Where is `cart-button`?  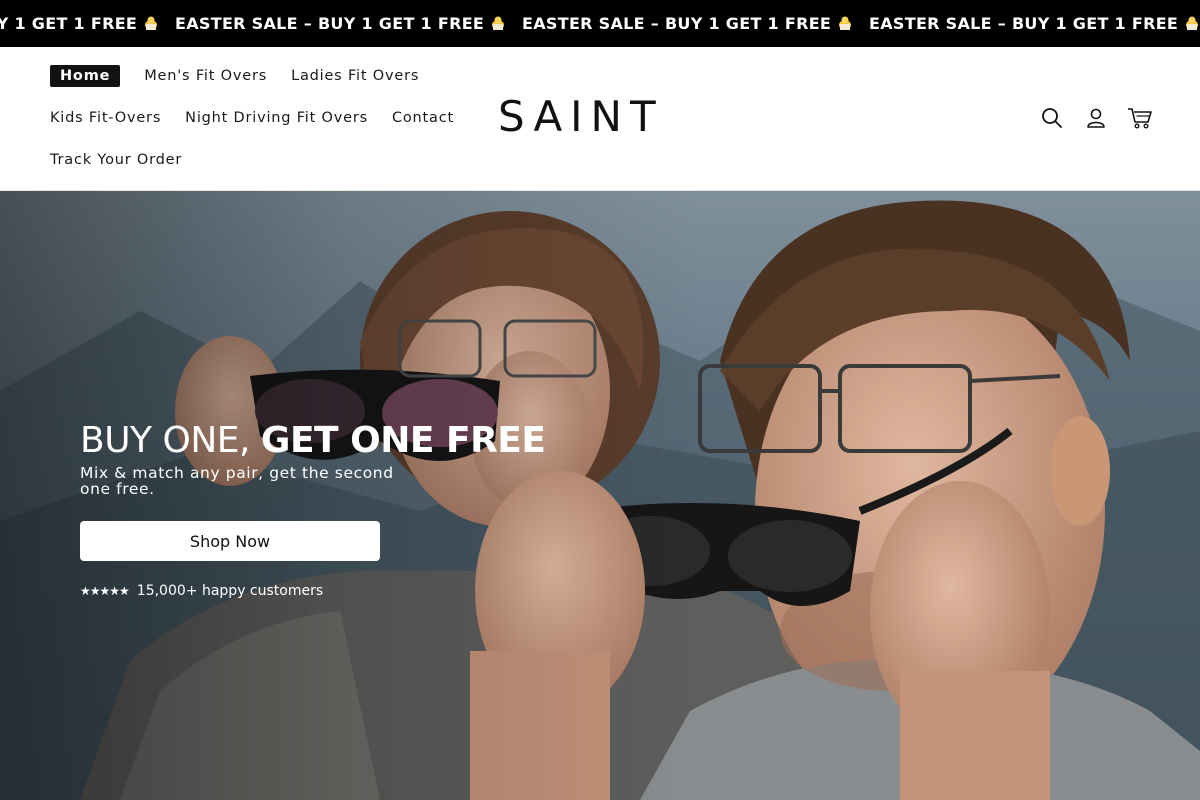 cart-button is located at coordinates (1140, 118).